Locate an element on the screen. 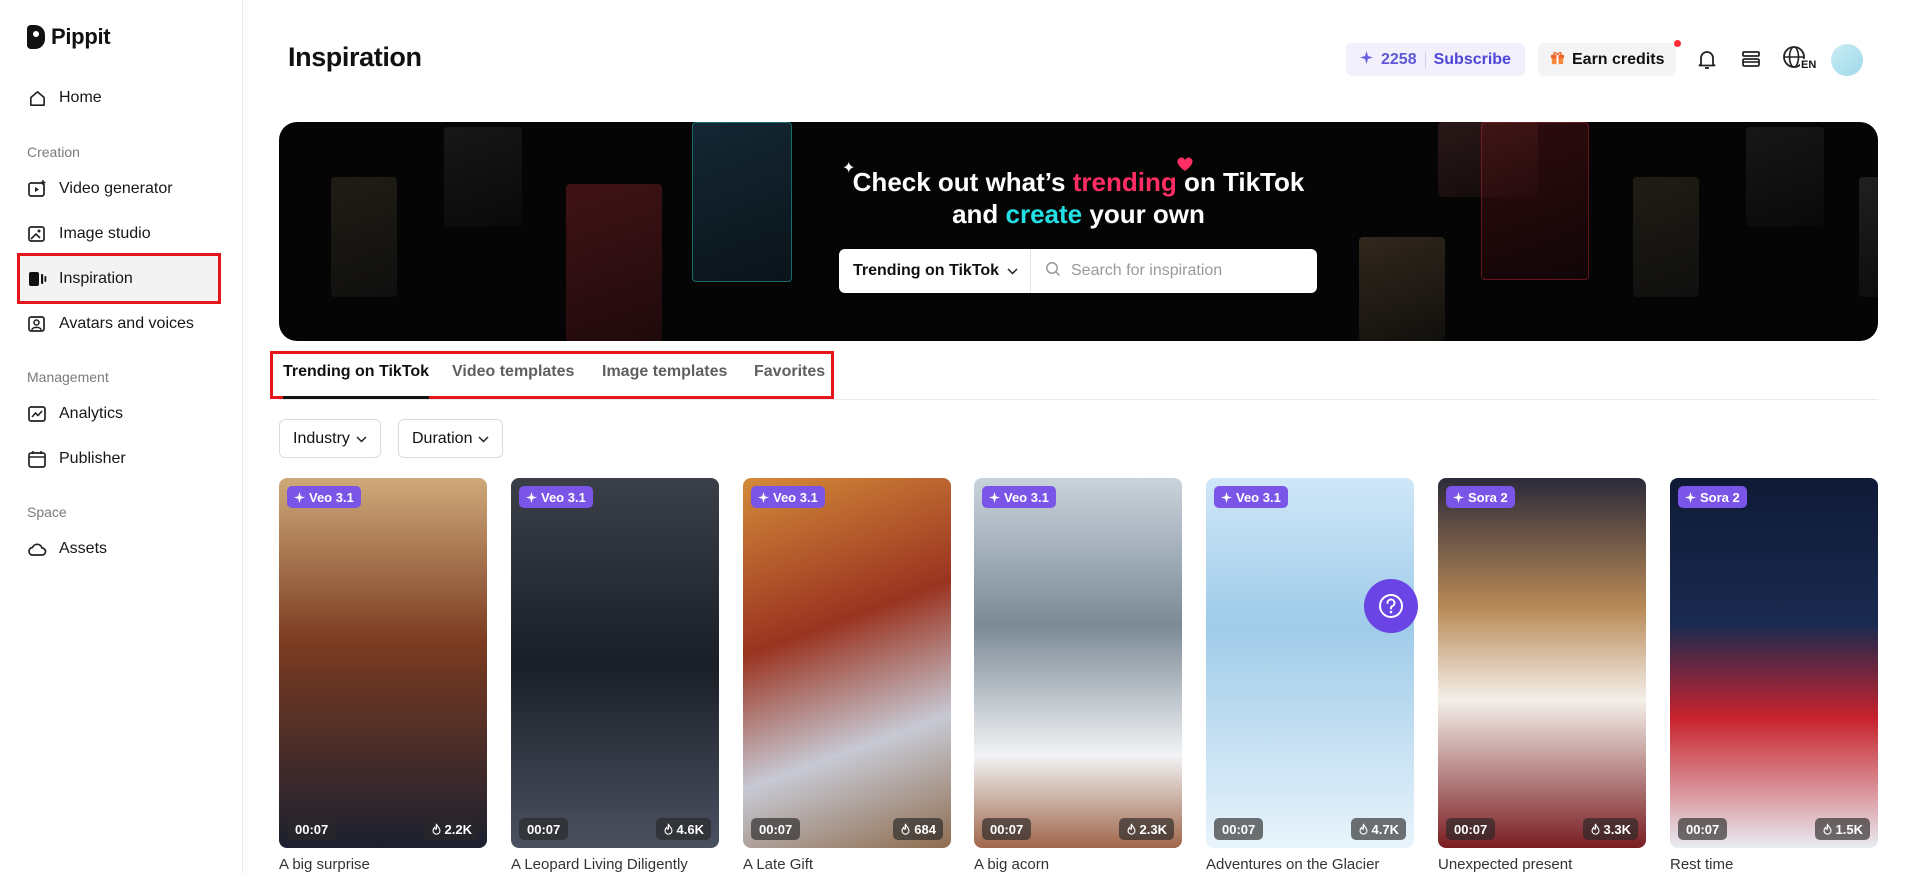  sidebar-item-label: Analytics is located at coordinates (91, 413).